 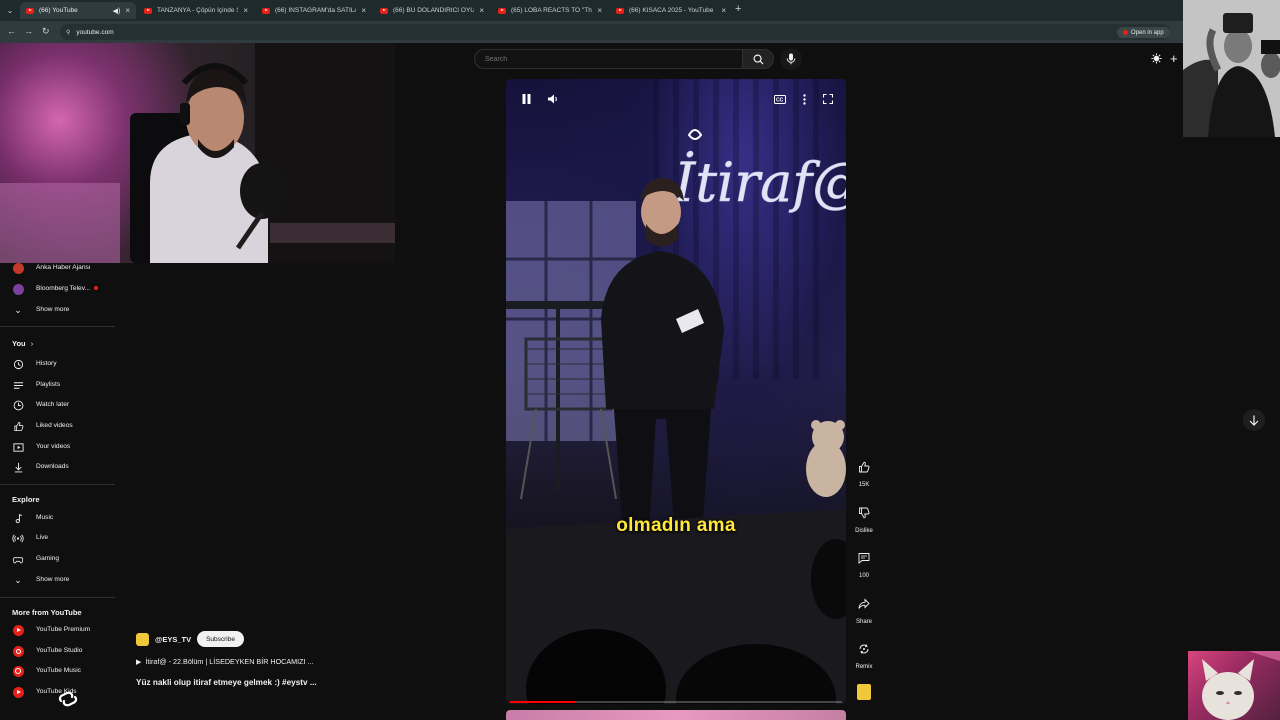 I want to click on site-info-icon: ⚲, so click(x=68, y=32).